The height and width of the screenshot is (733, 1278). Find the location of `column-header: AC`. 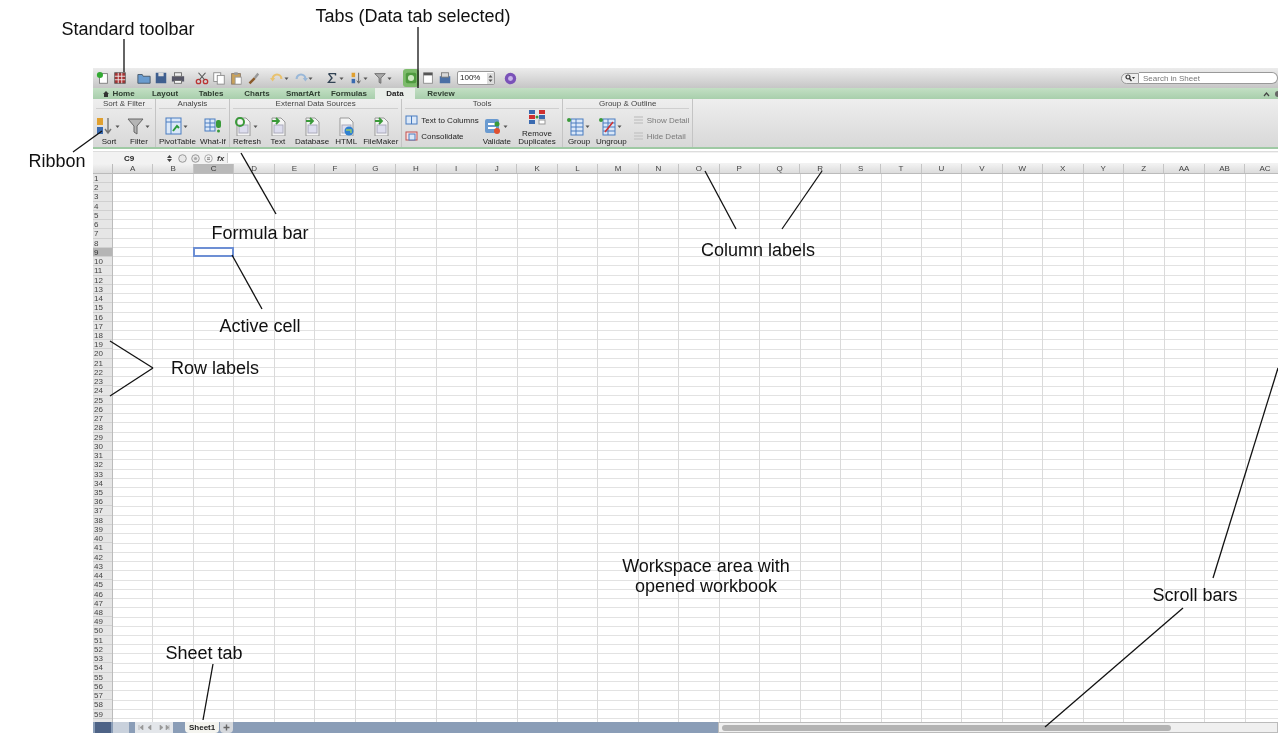

column-header: AC is located at coordinates (1261, 168).